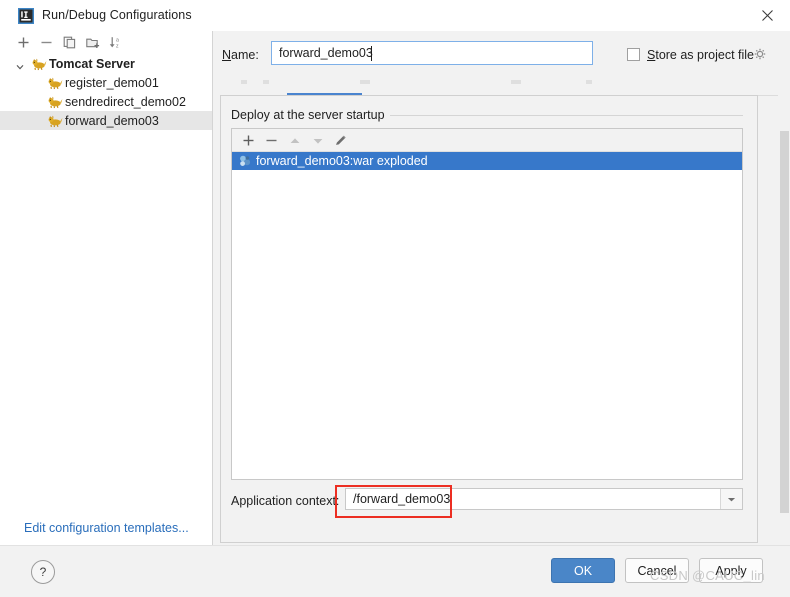 Image resolution: width=790 pixels, height=597 pixels. What do you see at coordinates (43, 572) in the screenshot?
I see `help-button: ?` at bounding box center [43, 572].